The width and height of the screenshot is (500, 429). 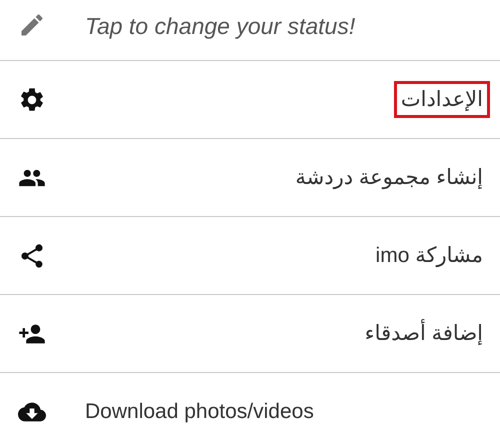 I want to click on menu-item: مشاركة imo, so click(x=429, y=255).